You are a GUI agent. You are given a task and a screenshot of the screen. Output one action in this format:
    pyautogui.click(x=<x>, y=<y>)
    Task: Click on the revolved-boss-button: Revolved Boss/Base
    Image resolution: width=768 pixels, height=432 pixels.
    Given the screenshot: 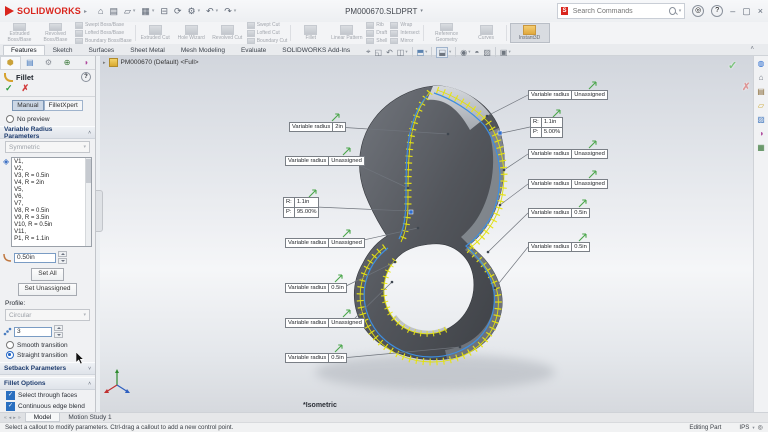 What is the action you would take?
    pyautogui.click(x=55, y=33)
    